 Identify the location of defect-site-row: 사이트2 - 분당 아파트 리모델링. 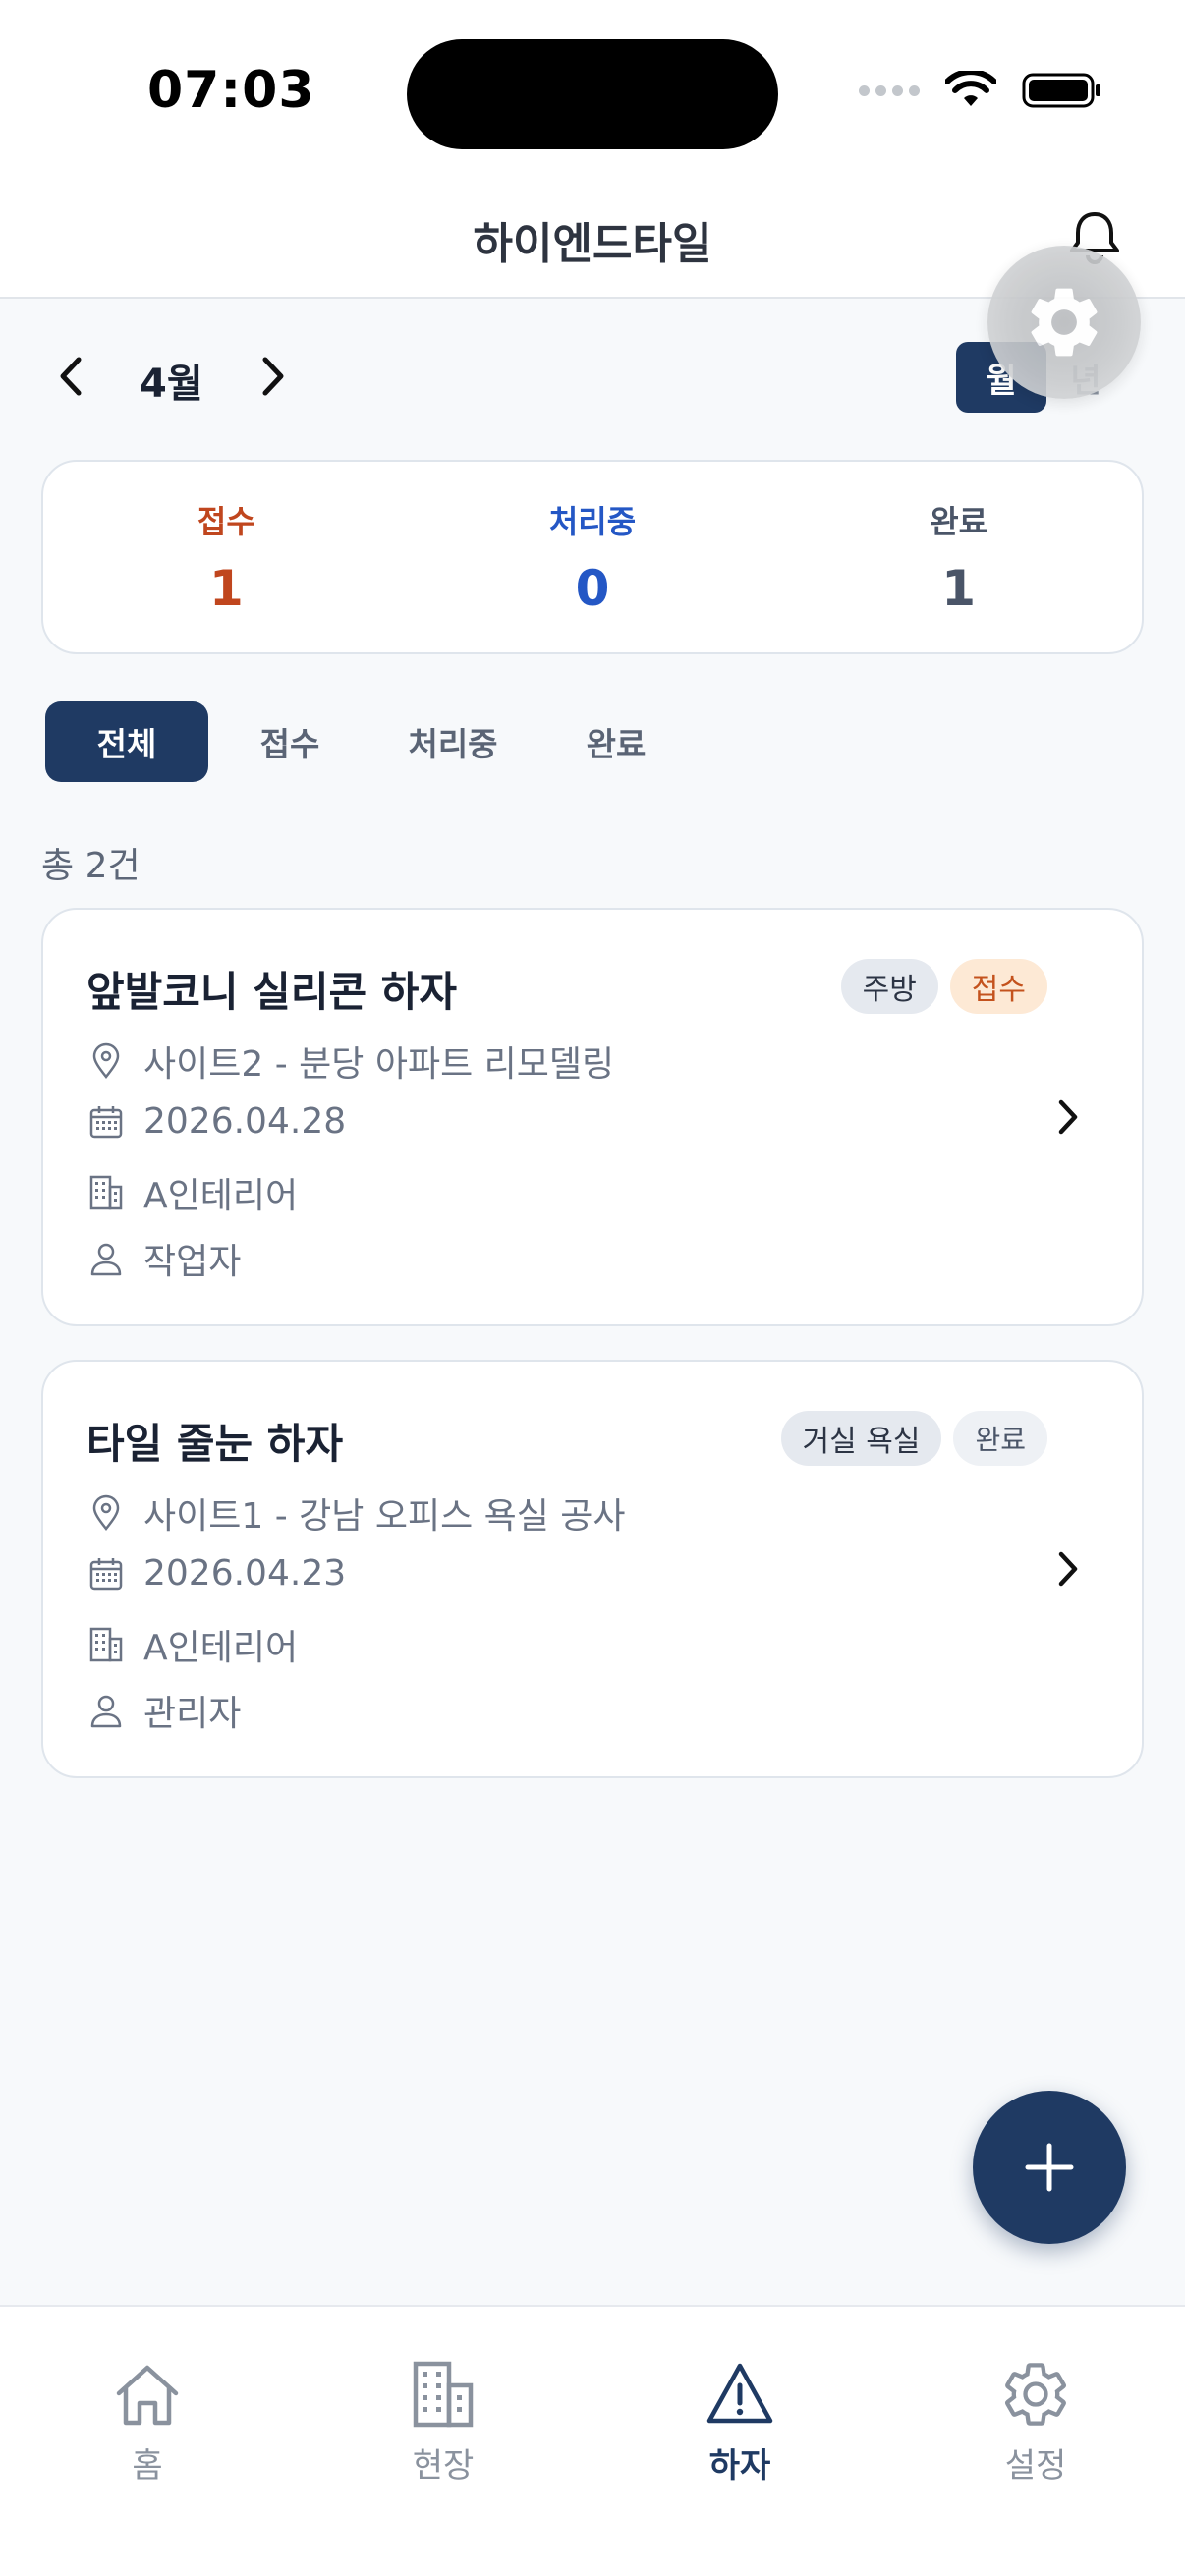
(350, 1061).